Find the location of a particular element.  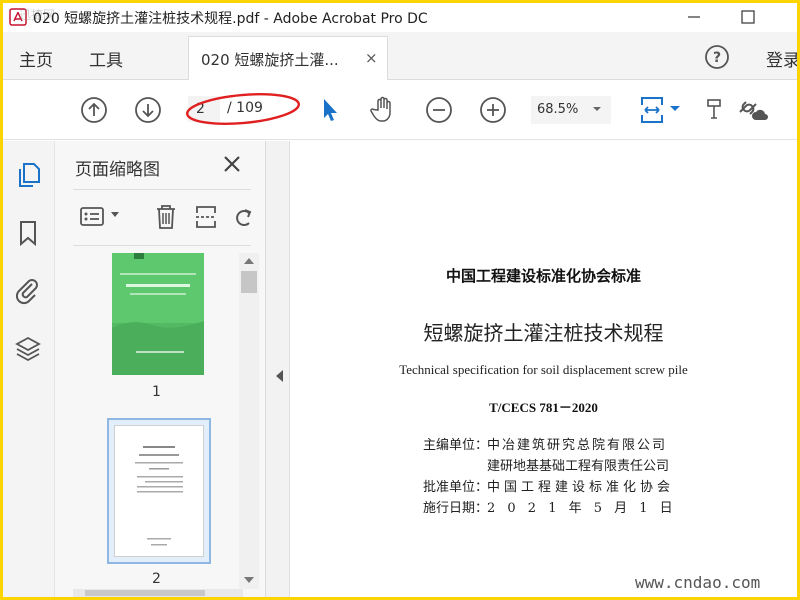

zoom-out-icon is located at coordinates (439, 110).